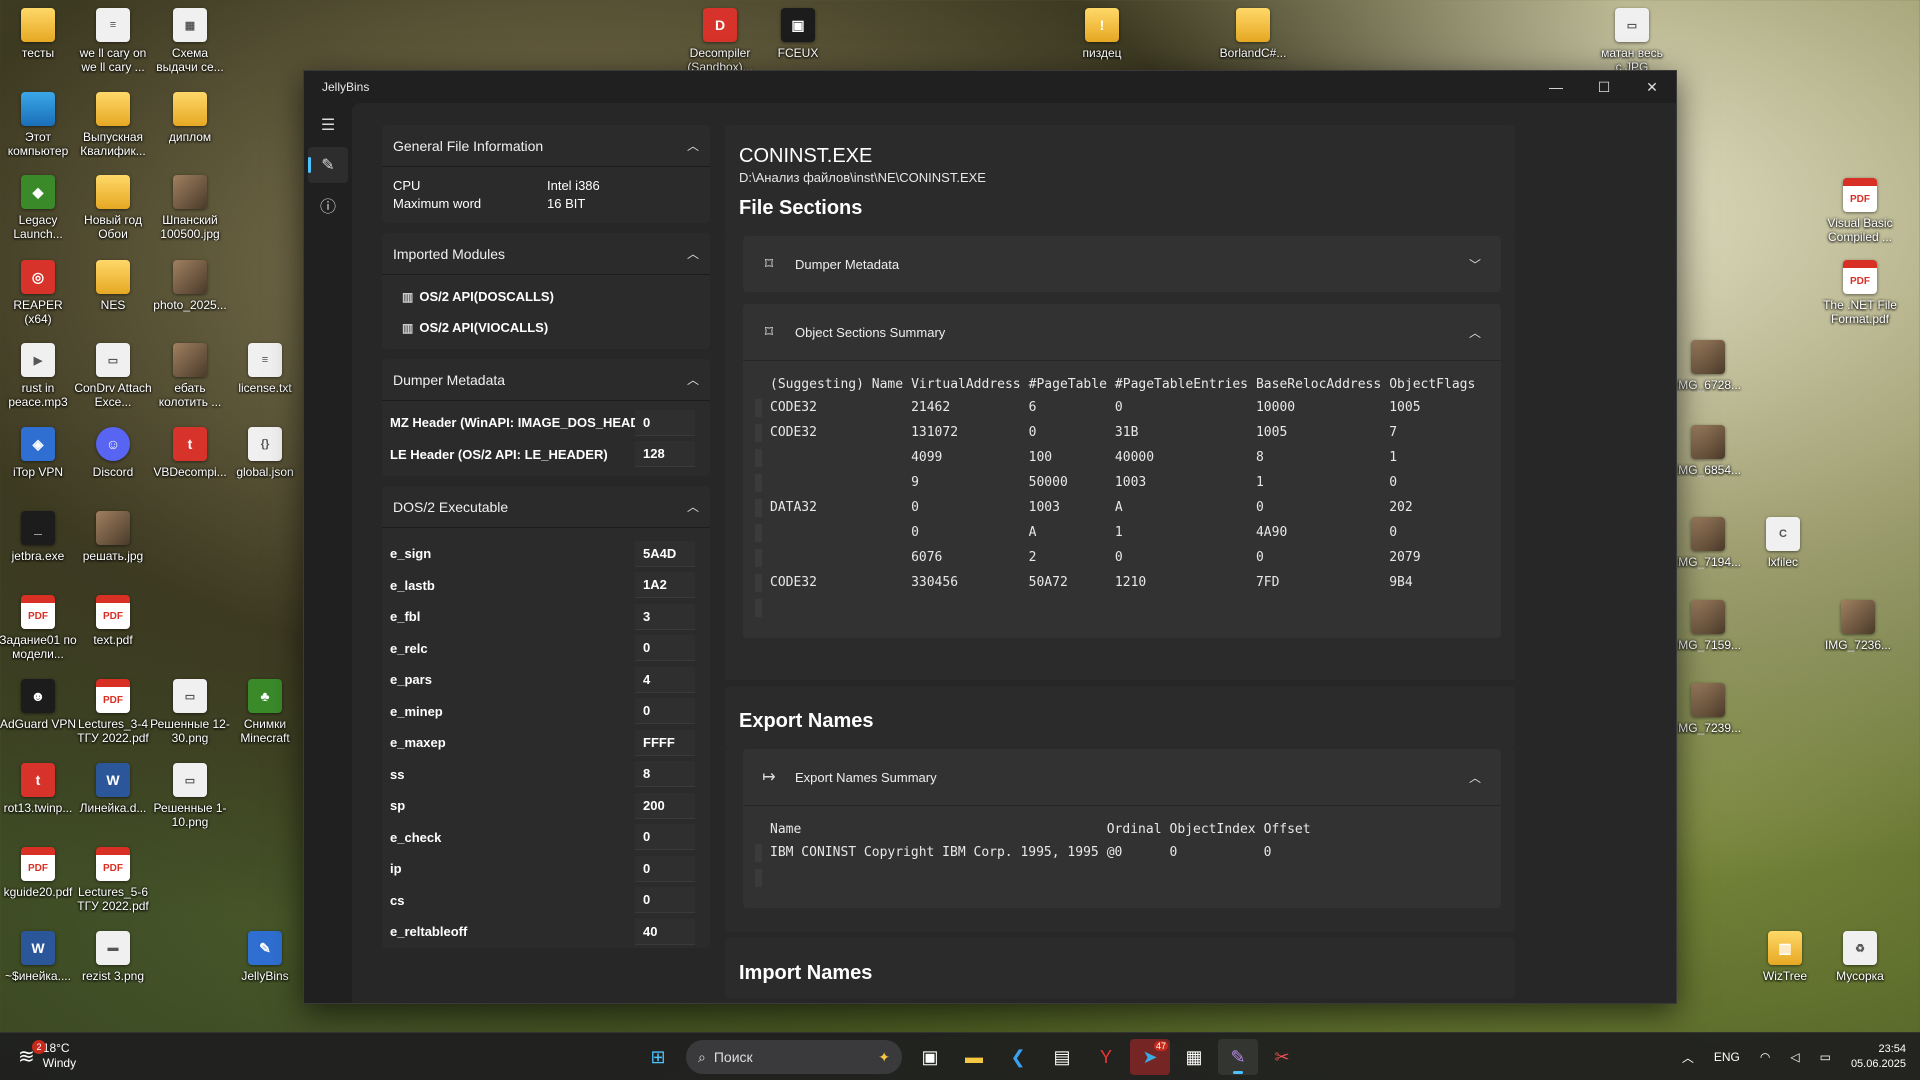  What do you see at coordinates (265, 369) in the screenshot?
I see `desktop-icon: ≡ license.txt` at bounding box center [265, 369].